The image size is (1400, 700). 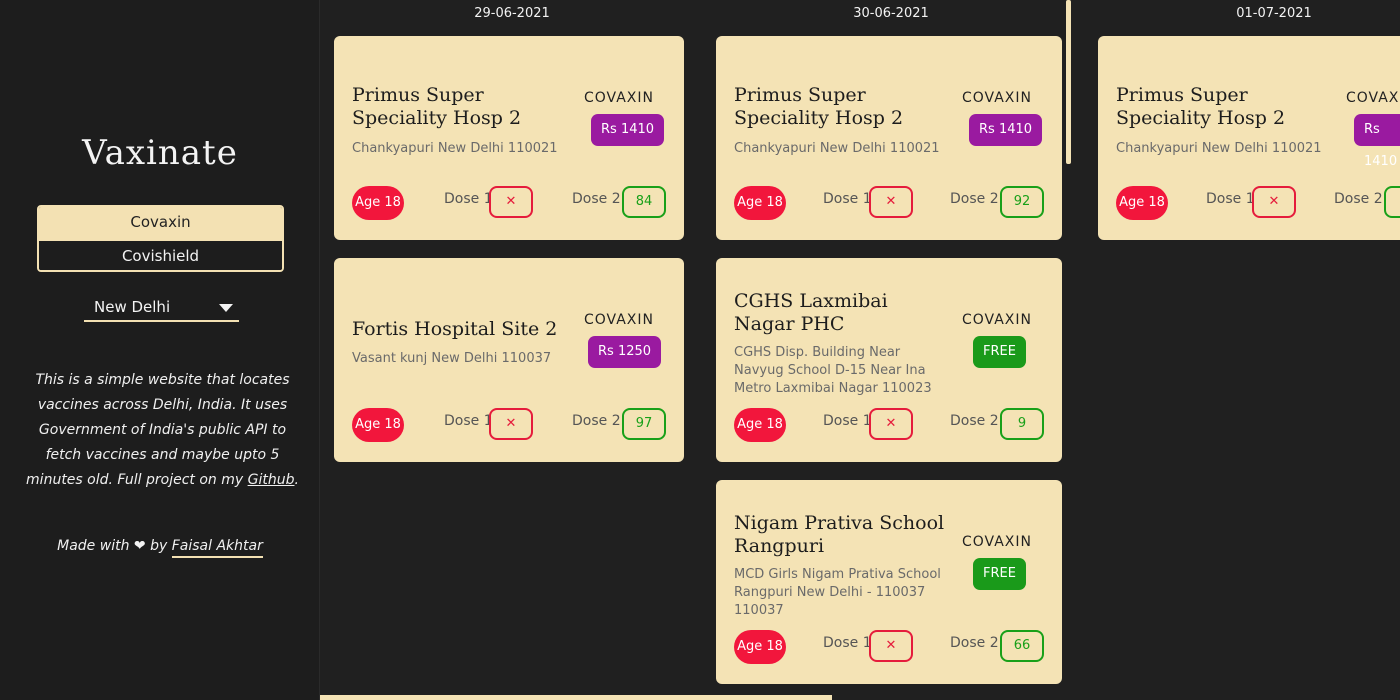 What do you see at coordinates (1022, 202) in the screenshot?
I see `dose2-count: 92` at bounding box center [1022, 202].